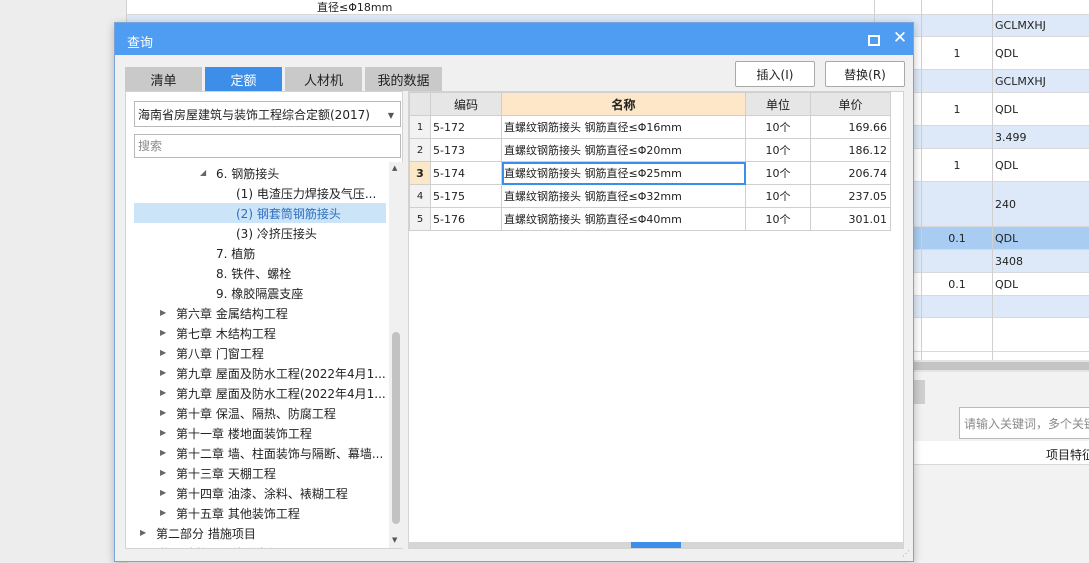 The width and height of the screenshot is (1089, 563). I want to click on table-row: 2 5-173 直螺纹钢筋接头 钢筋直径≤Φ20mm 10个 186.12, so click(650, 150).